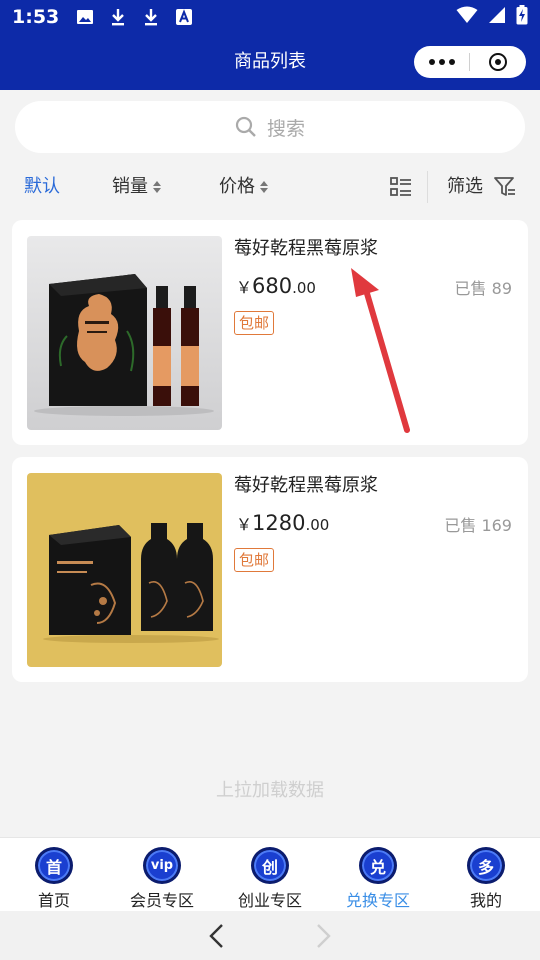 This screenshot has width=540, height=960. What do you see at coordinates (269, 900) in the screenshot?
I see `tab-label: 创业专区` at bounding box center [269, 900].